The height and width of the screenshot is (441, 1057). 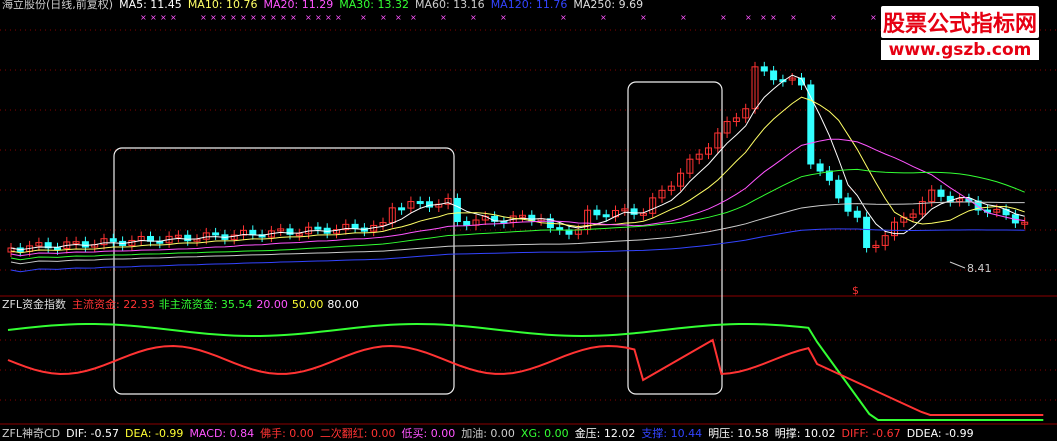 I want to click on marker-x-1: ×, so click(x=153, y=17).